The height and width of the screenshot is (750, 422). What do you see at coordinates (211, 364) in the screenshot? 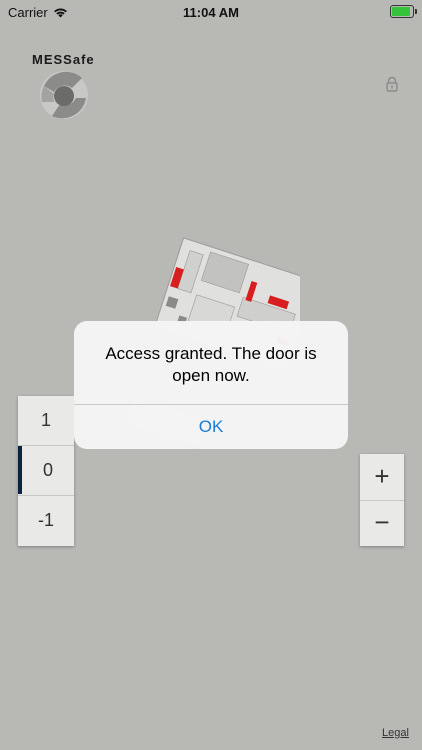
I see `alert-message: Access granted. The door is open now.` at bounding box center [211, 364].